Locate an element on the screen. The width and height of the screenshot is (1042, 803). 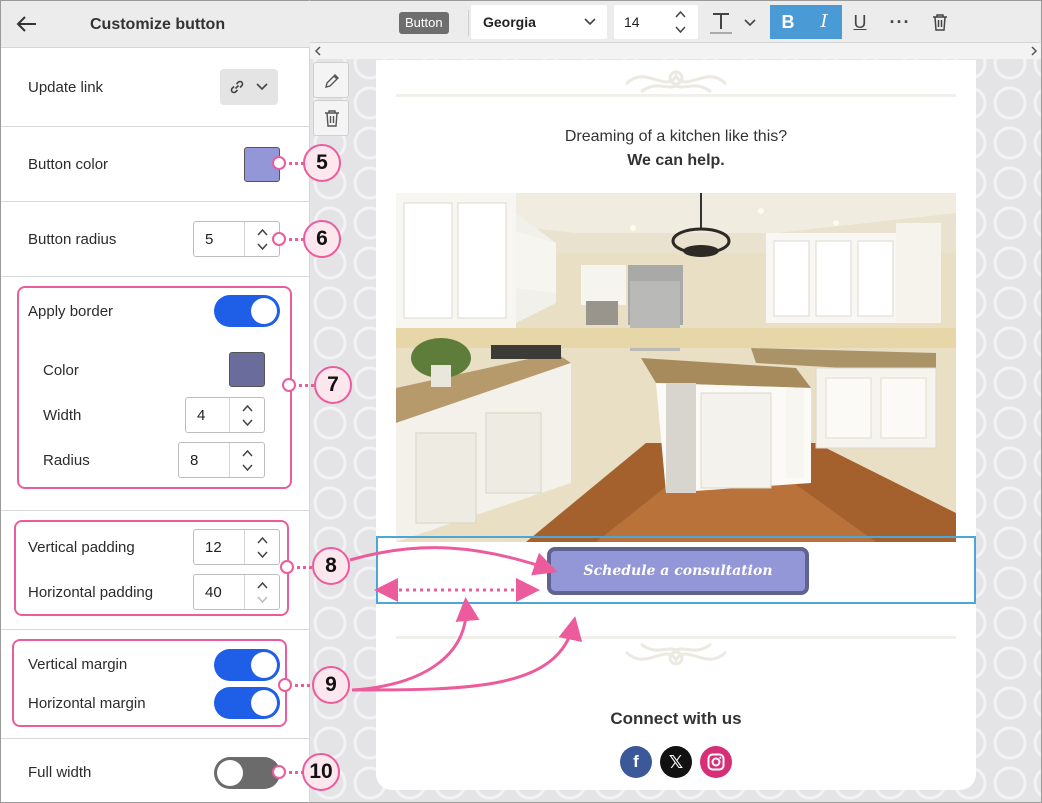
more-options-button: ··· is located at coordinates (900, 22).